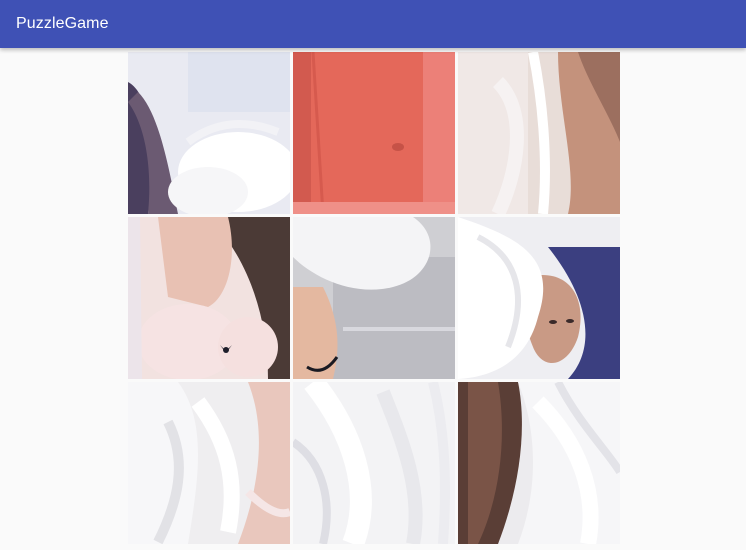 This screenshot has height=550, width=746. I want to click on app-title: PuzzleGame, so click(62, 23).